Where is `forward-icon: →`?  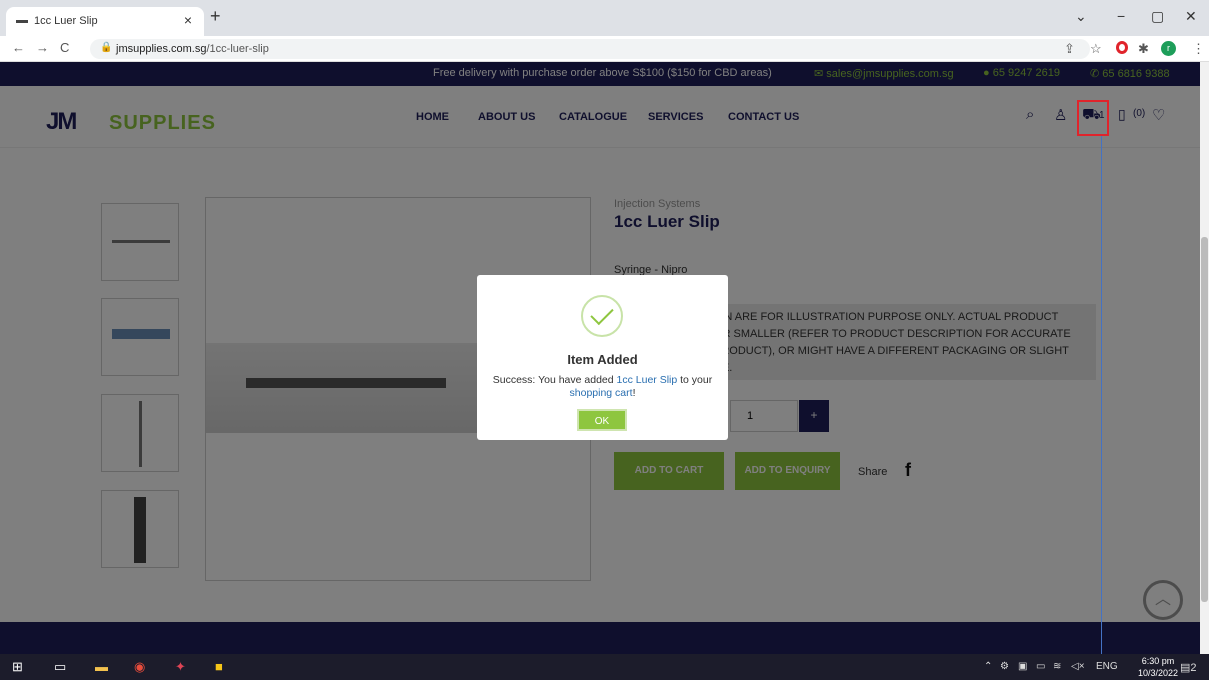 forward-icon: → is located at coordinates (42, 47).